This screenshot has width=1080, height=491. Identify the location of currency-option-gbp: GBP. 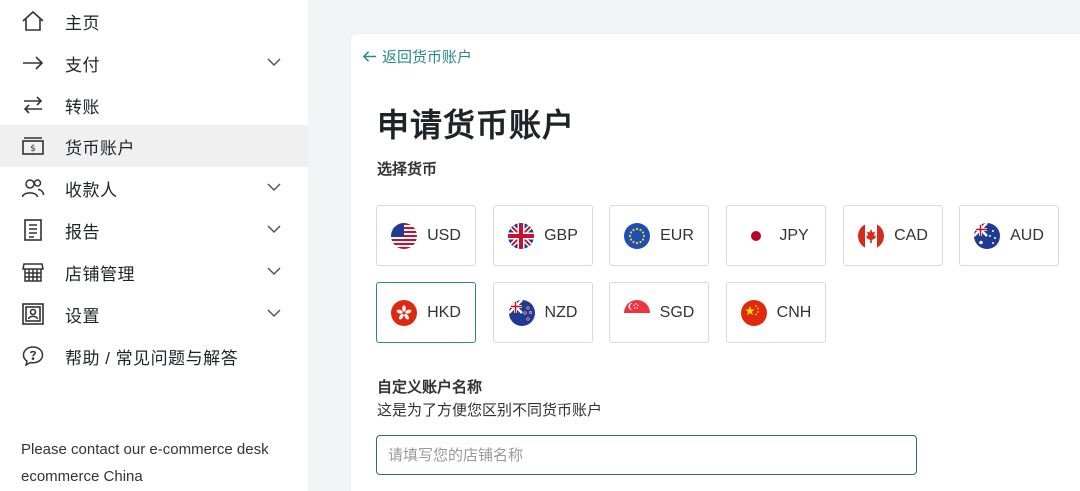
(543, 235).